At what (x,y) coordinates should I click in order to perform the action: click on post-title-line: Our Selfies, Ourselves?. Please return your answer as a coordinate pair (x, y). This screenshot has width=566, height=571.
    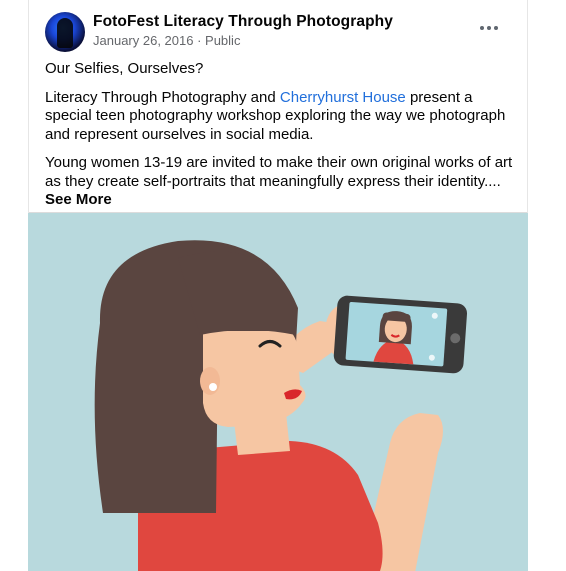
    Looking at the image, I should click on (124, 68).